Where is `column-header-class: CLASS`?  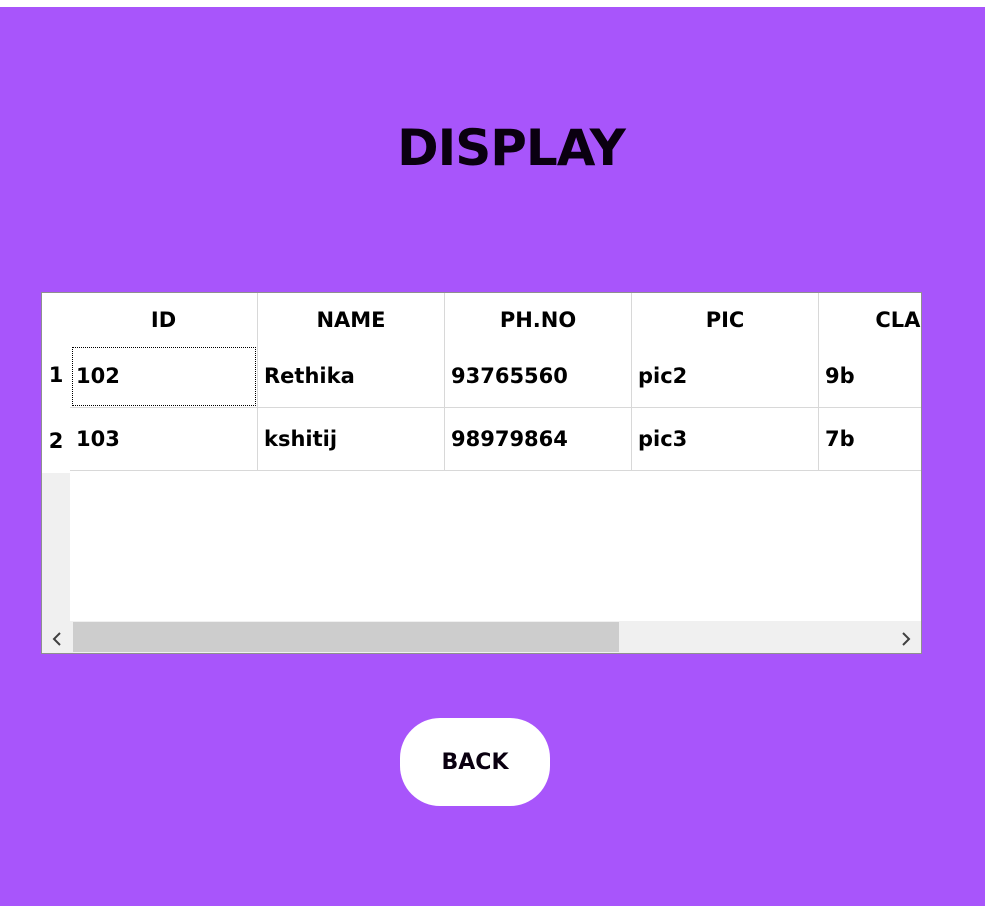 column-header-class: CLASS is located at coordinates (870, 319).